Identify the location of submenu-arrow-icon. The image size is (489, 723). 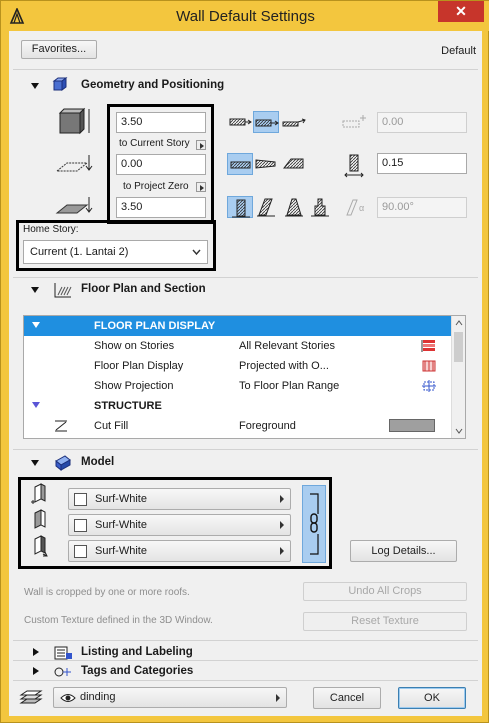
(278, 698).